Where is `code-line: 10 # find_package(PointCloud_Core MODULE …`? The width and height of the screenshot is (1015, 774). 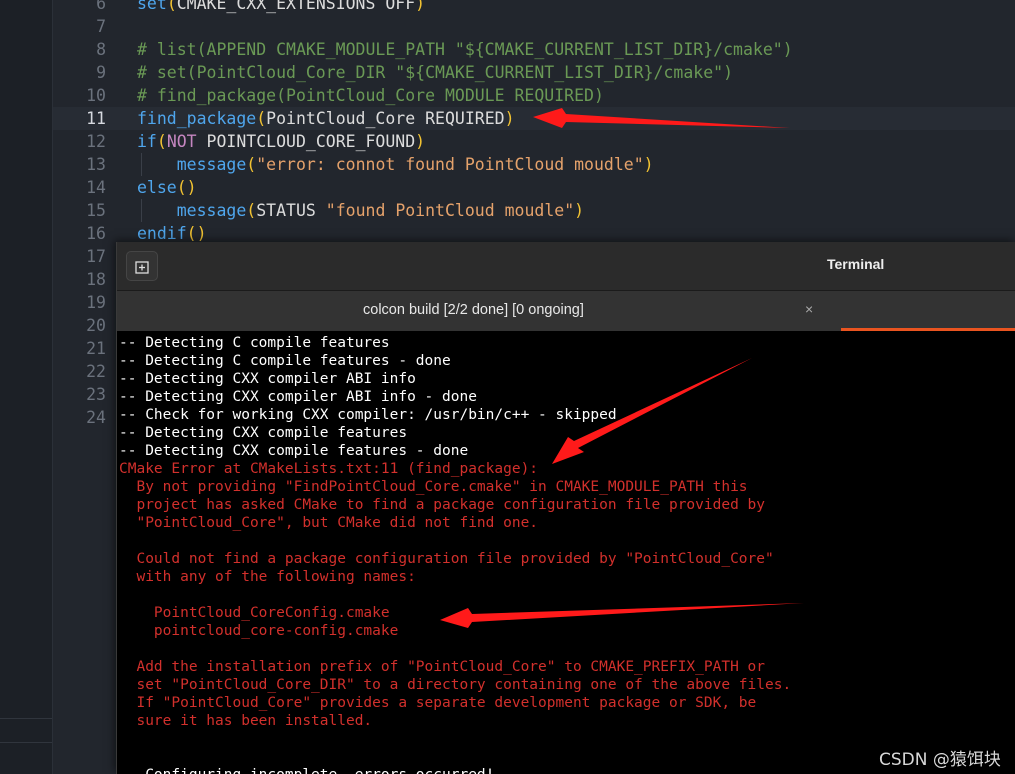
code-line: 10 # find_package(PointCloud_Core MODULE … is located at coordinates (534, 95).